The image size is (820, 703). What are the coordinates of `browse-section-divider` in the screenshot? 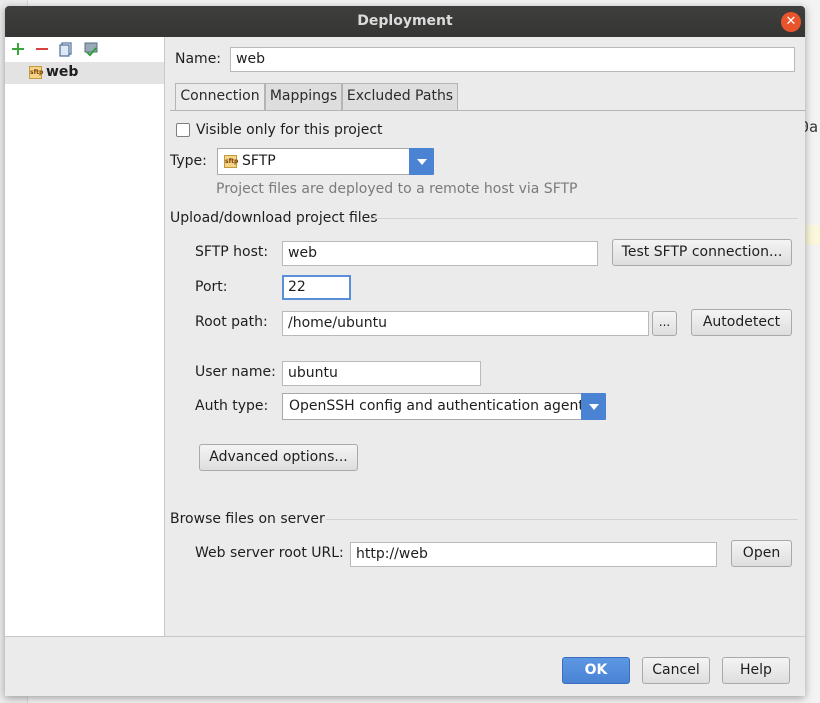 It's located at (562, 519).